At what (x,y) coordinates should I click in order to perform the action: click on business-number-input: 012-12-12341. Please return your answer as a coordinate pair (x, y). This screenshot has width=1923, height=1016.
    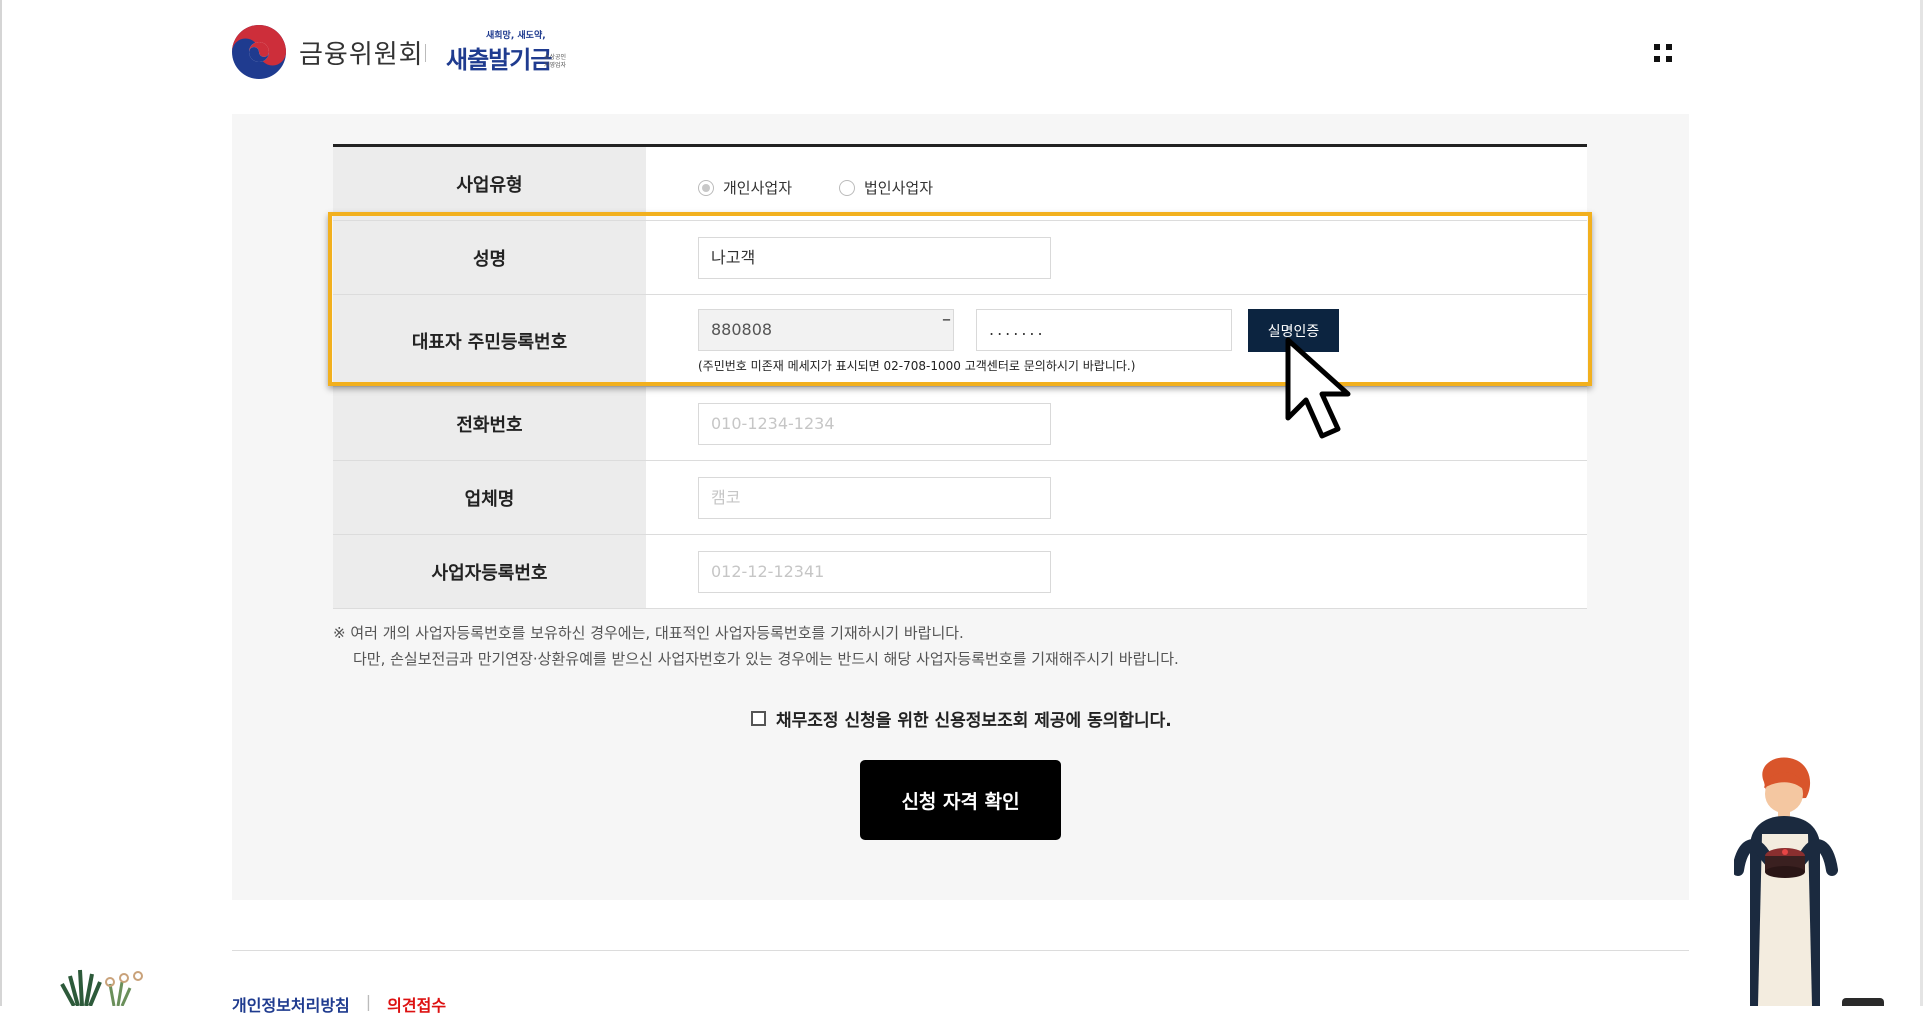
    Looking at the image, I should click on (874, 572).